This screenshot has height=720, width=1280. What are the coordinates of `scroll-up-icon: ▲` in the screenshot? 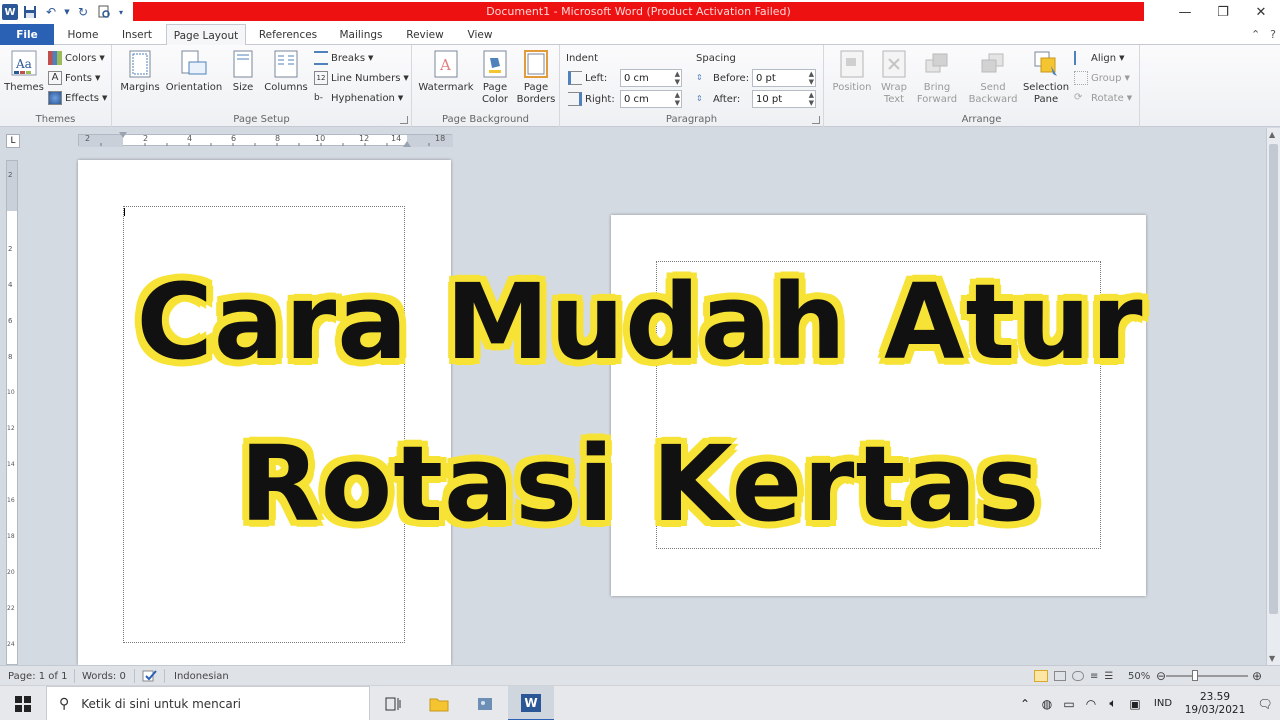 It's located at (1272, 134).